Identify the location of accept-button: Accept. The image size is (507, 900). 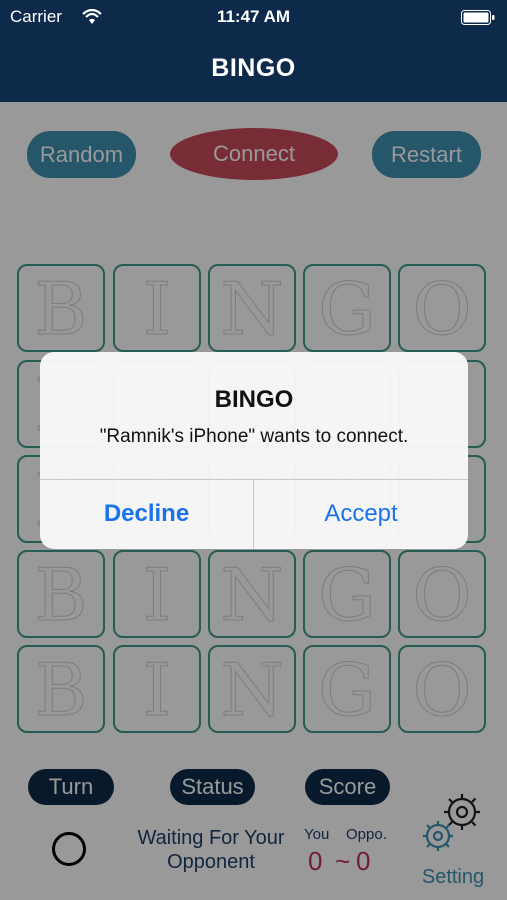
(361, 514).